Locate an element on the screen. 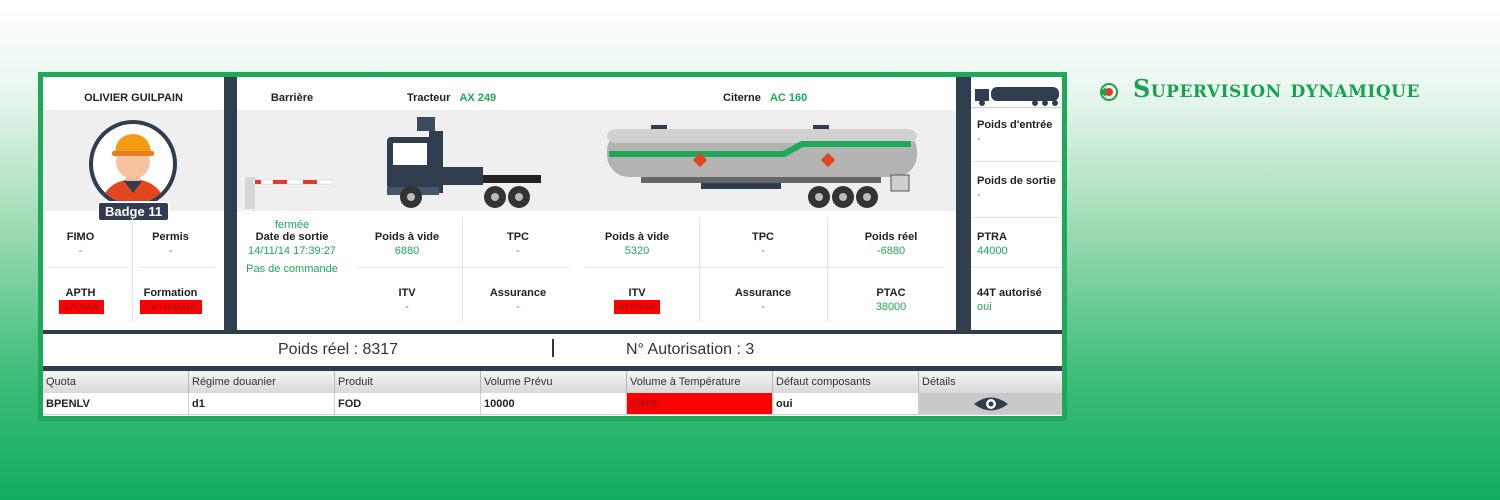  tank-itv-value: 01/09/14 is located at coordinates (637, 307).